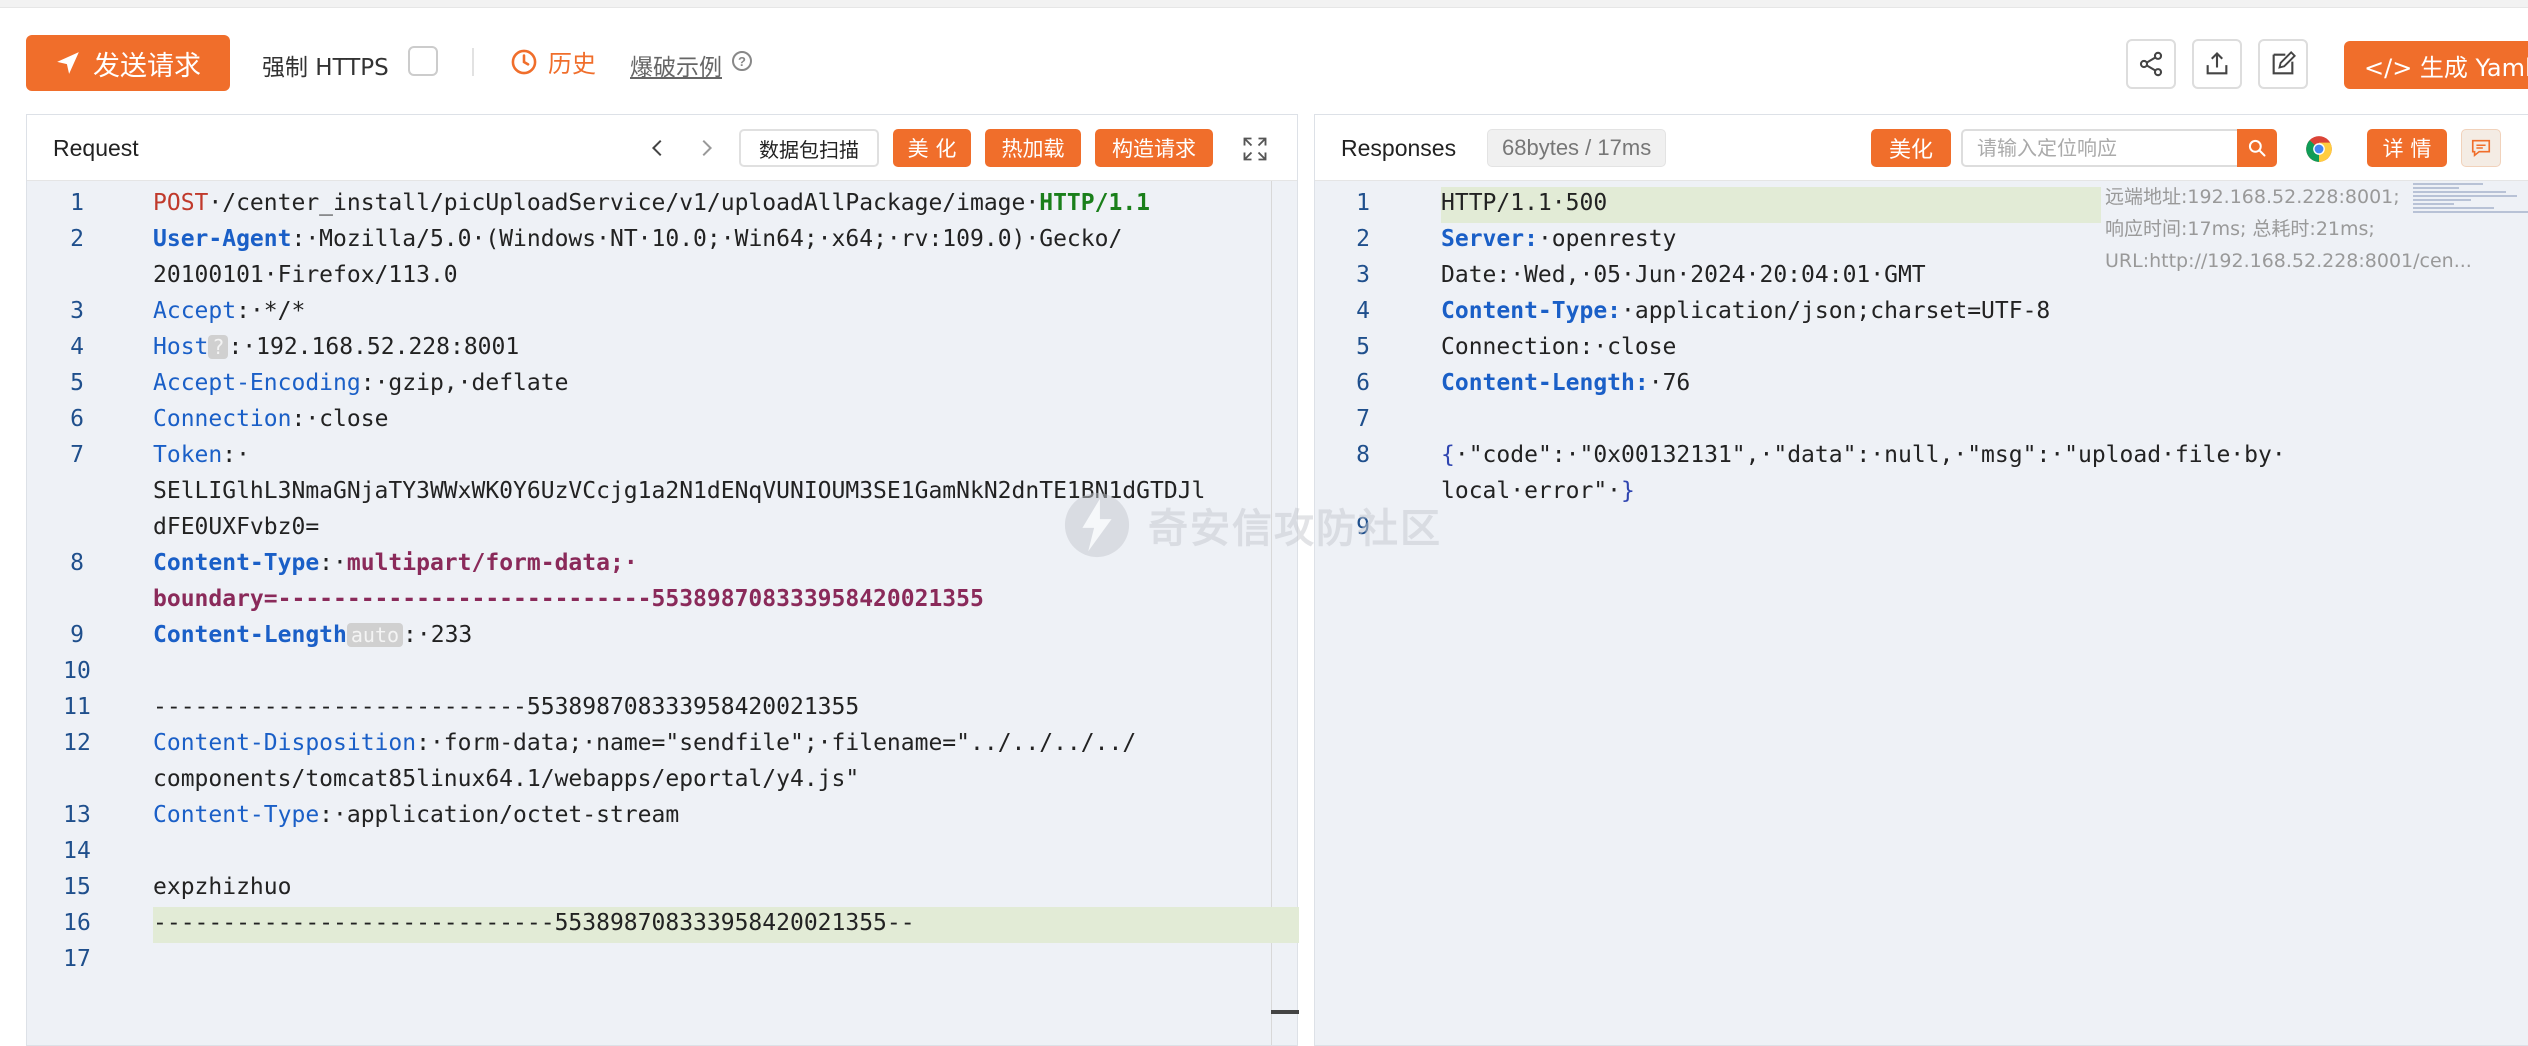 The width and height of the screenshot is (2528, 1046). Describe the element at coordinates (1264, 4) in the screenshot. I see `window-top-strip` at that location.